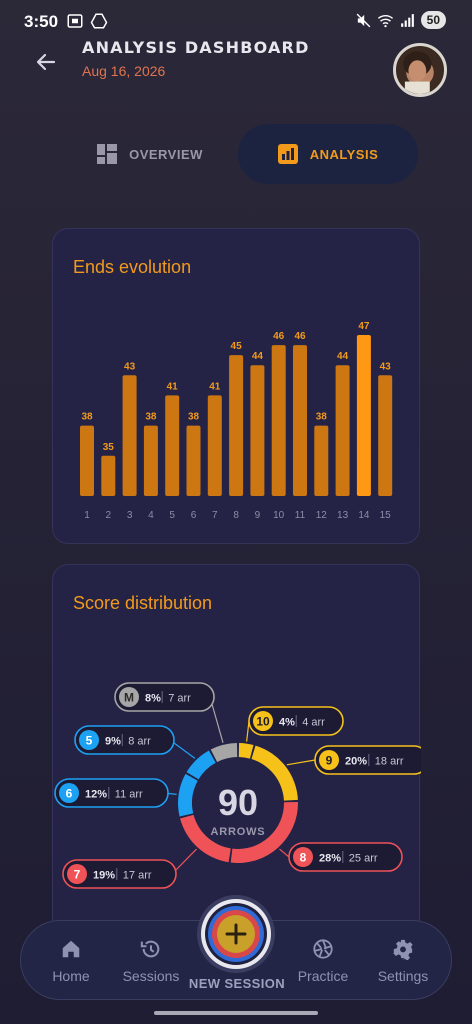 Image resolution: width=472 pixels, height=1024 pixels. Describe the element at coordinates (322, 515) in the screenshot. I see `x-tick-label: 12` at that location.